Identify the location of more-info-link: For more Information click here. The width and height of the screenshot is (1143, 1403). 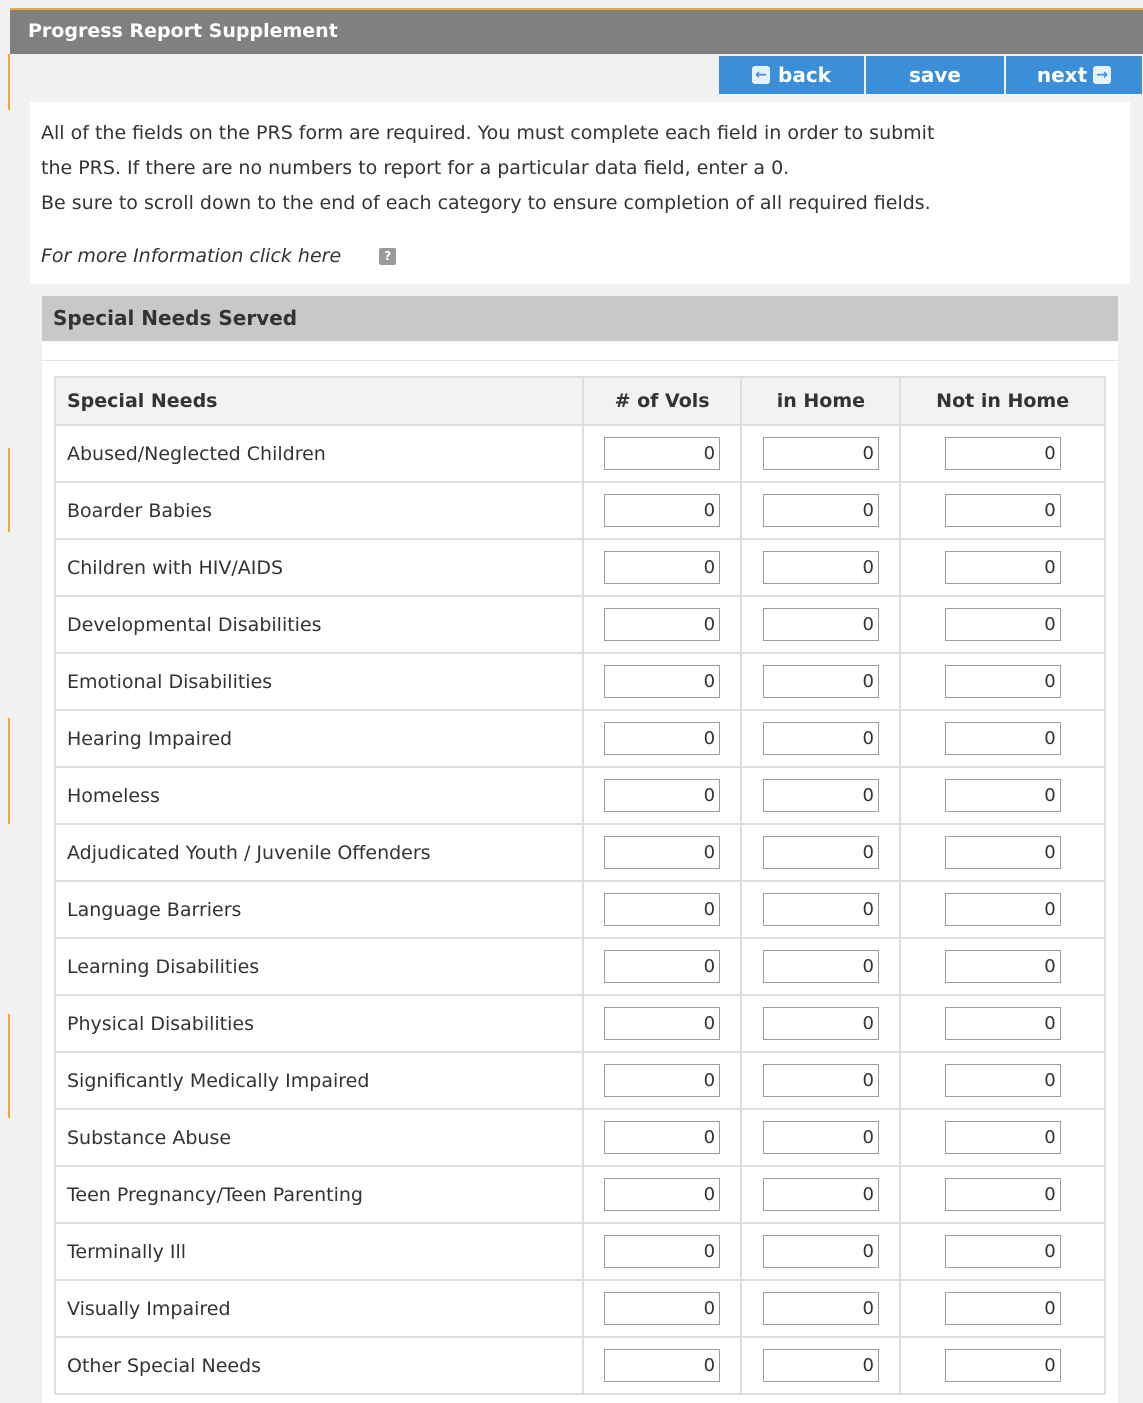
(191, 256).